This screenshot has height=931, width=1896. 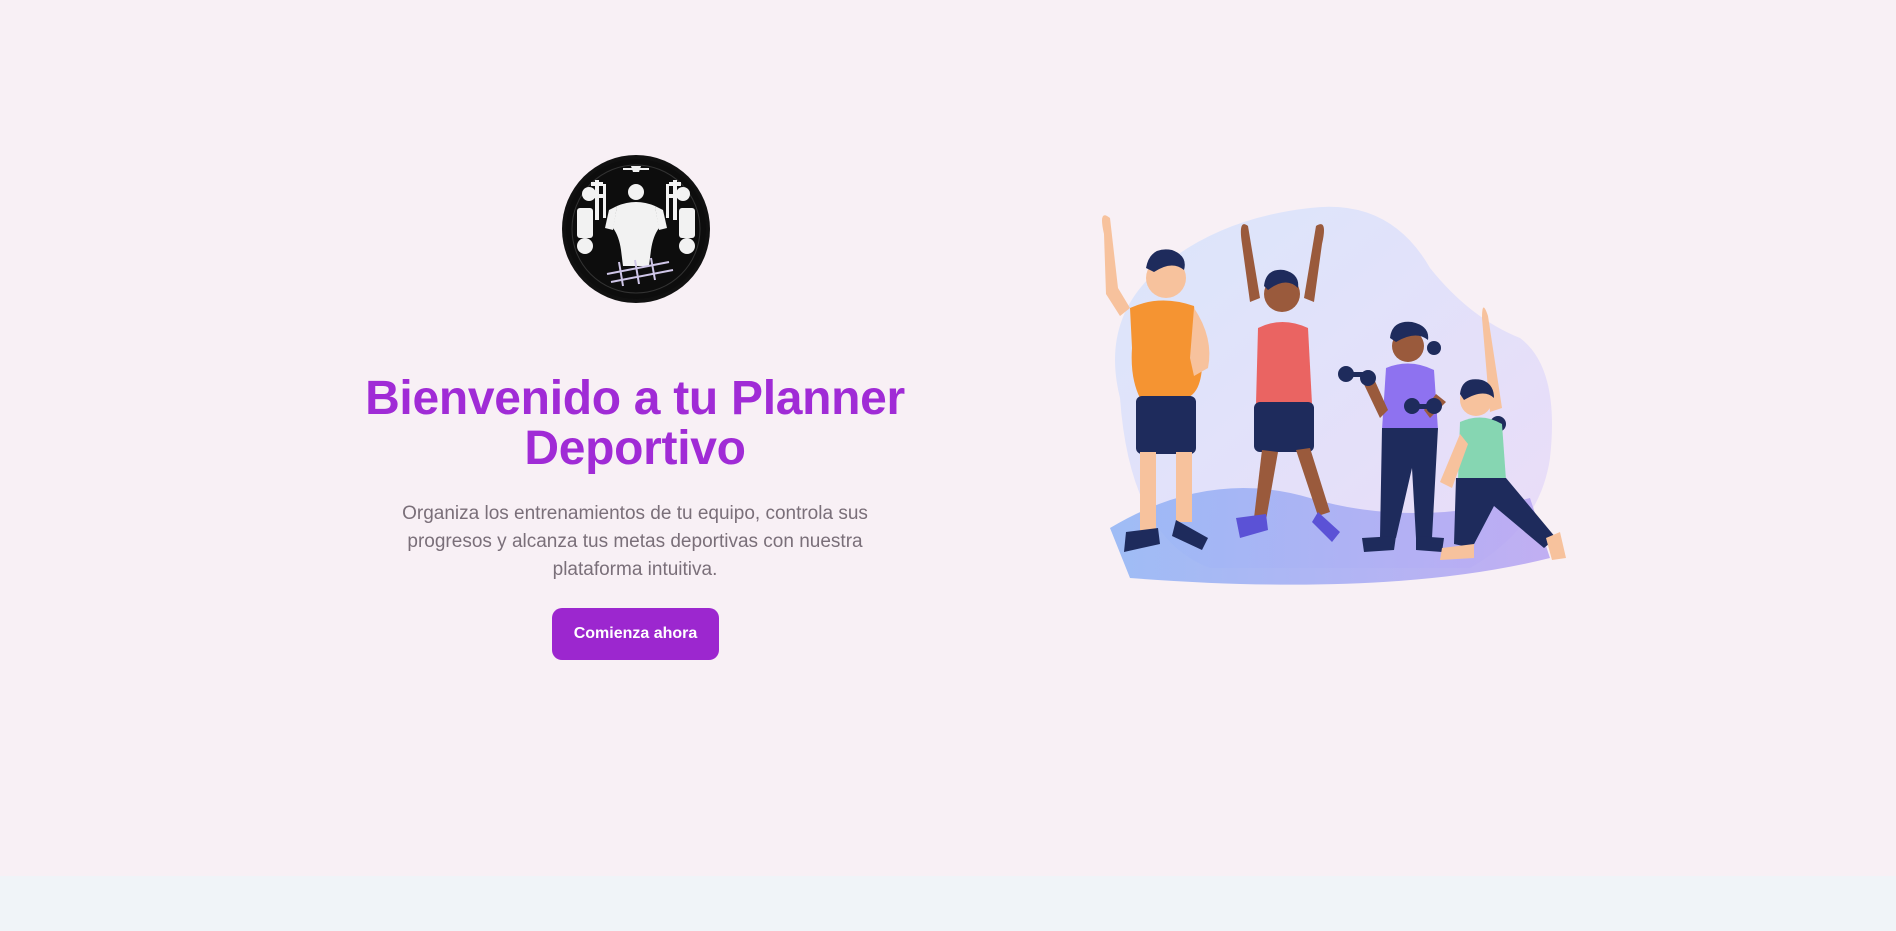 What do you see at coordinates (948, 903) in the screenshot?
I see `footer-band` at bounding box center [948, 903].